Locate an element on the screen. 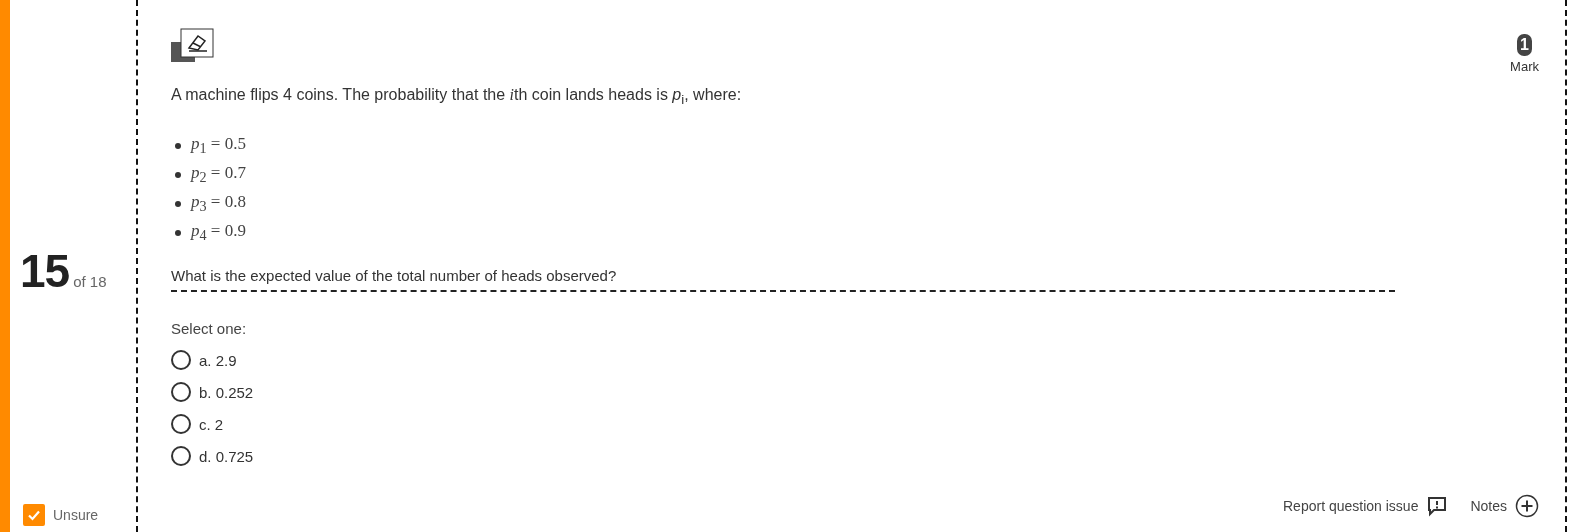 The image size is (1580, 532). question-count: of 18 is located at coordinates (90, 281).